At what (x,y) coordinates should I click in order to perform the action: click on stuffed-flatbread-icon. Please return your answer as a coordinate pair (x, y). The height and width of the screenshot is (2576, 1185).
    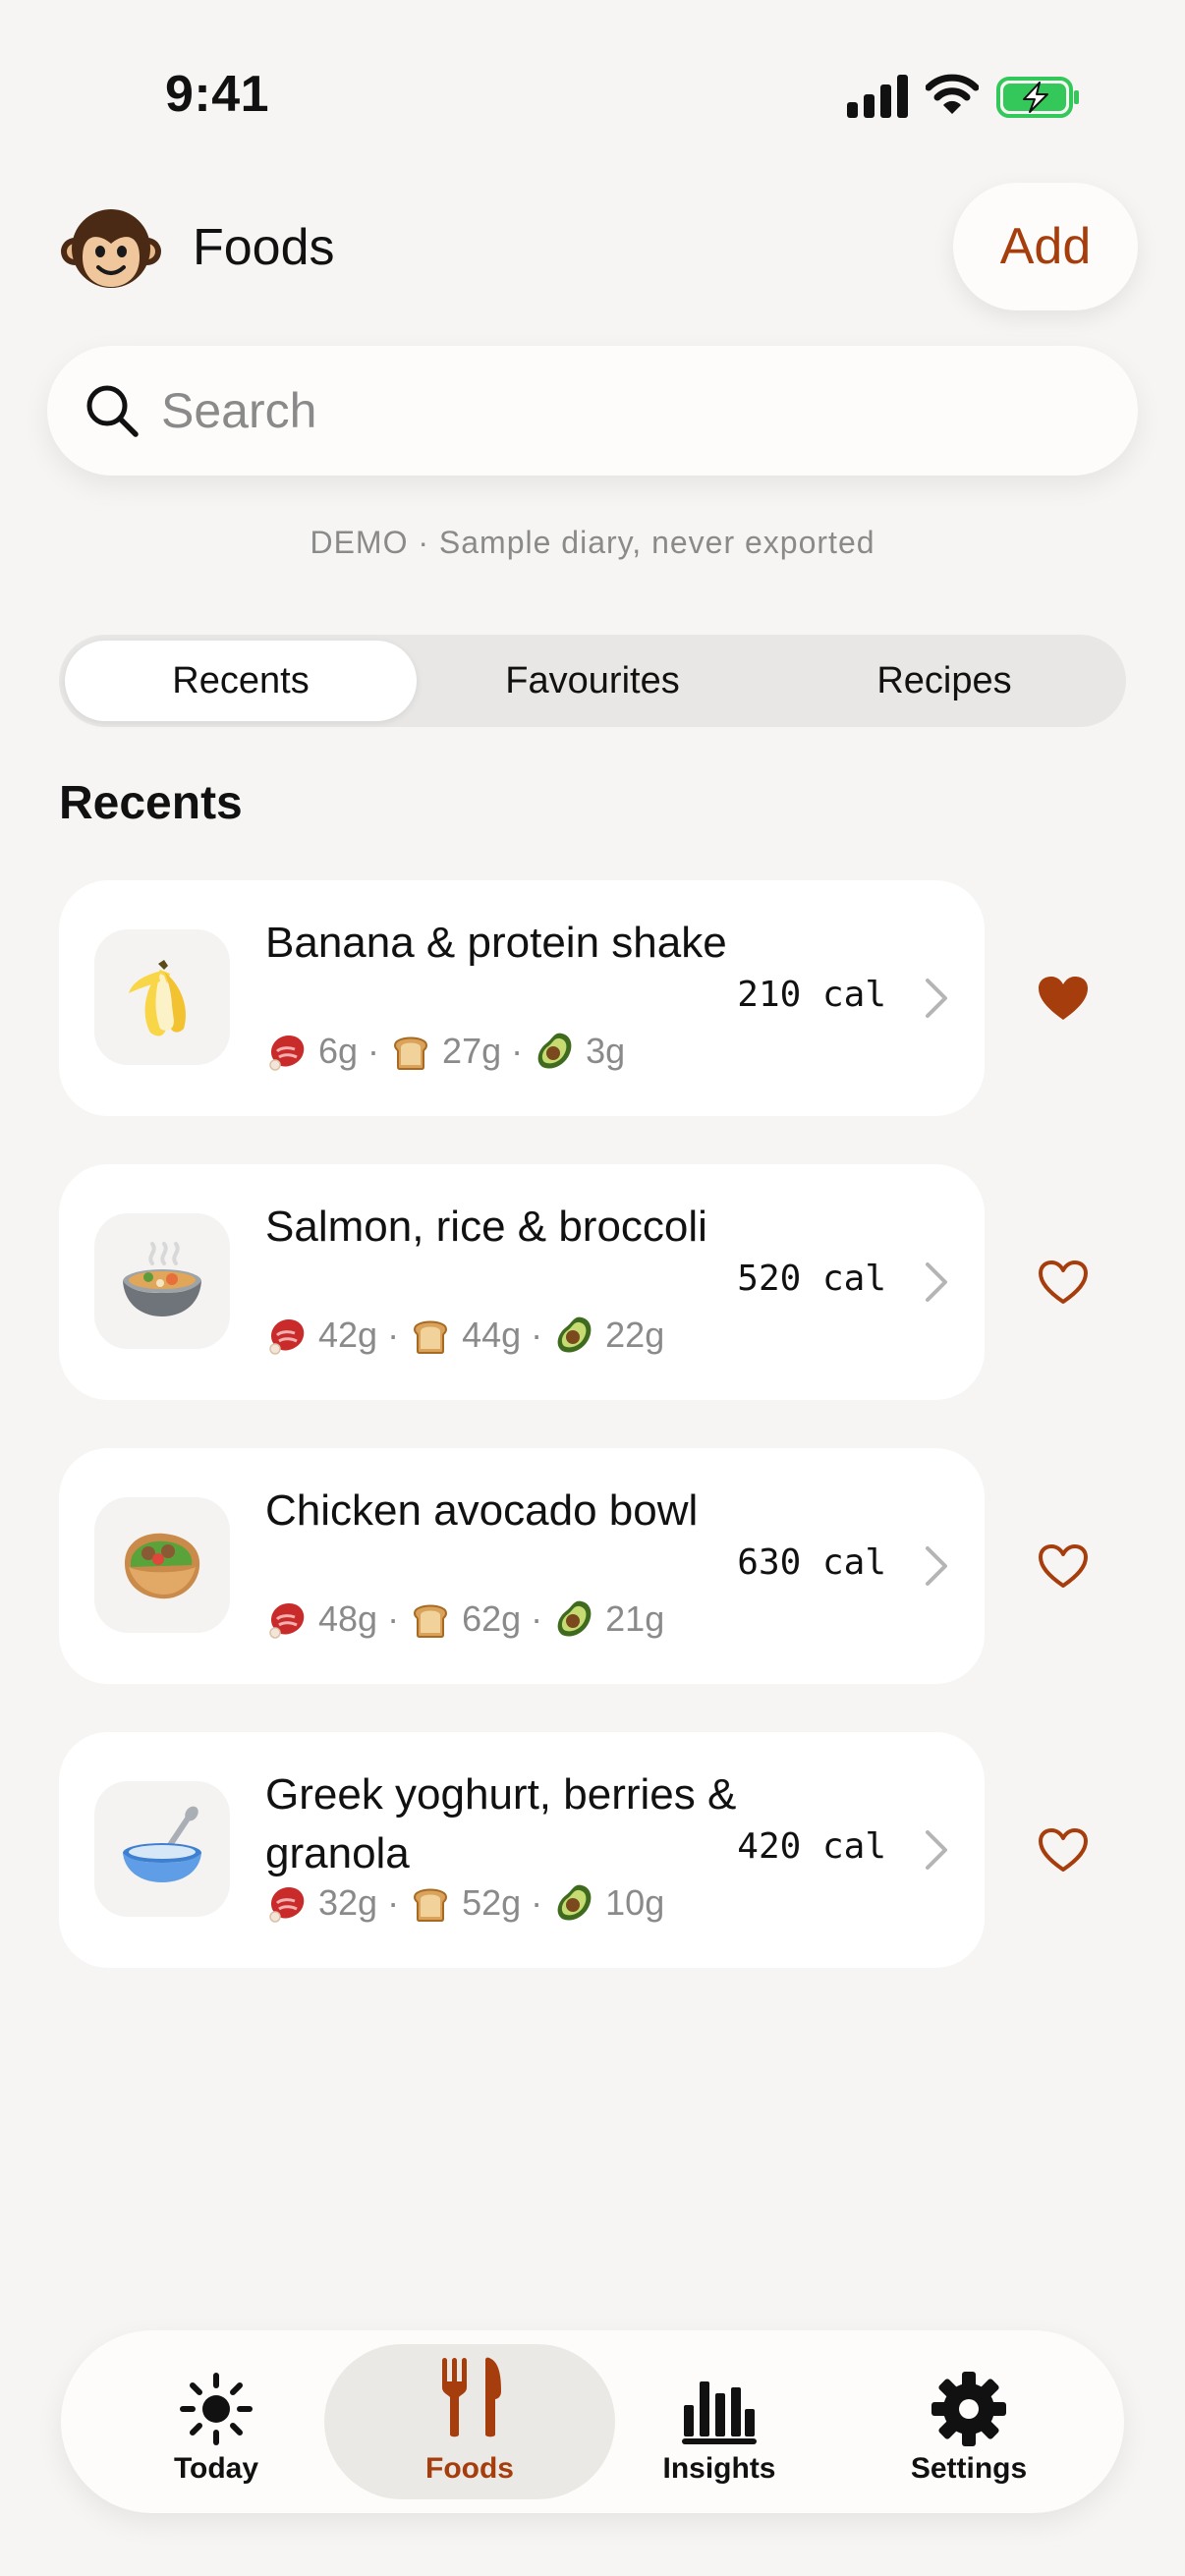
    Looking at the image, I should click on (163, 1566).